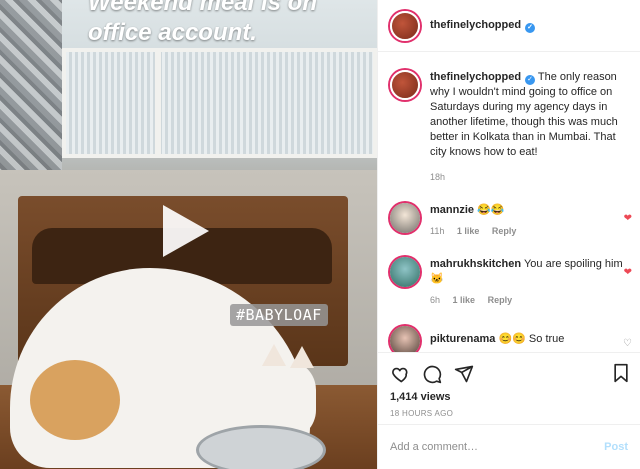  What do you see at coordinates (475, 77) in the screenshot?
I see `caption-username: thefinelychopped` at bounding box center [475, 77].